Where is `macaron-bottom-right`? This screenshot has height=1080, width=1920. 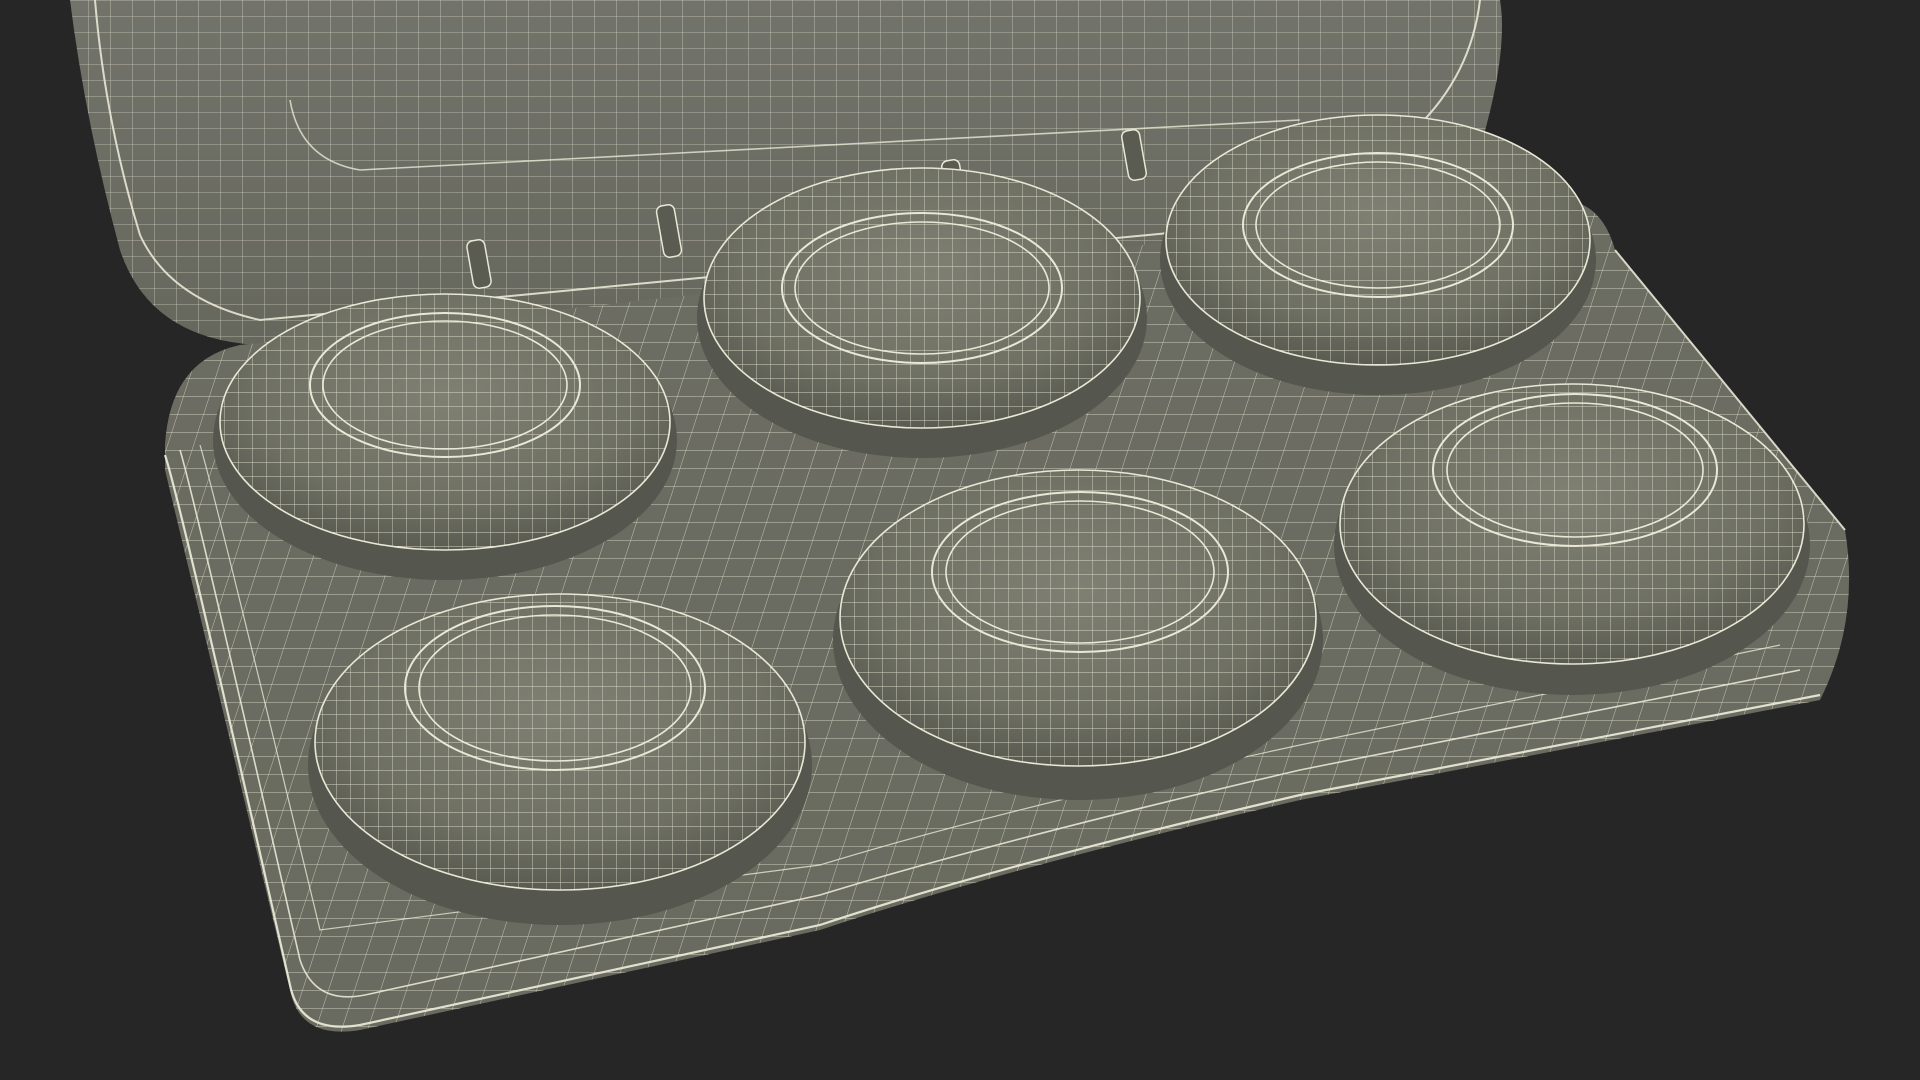
macaron-bottom-right is located at coordinates (1572, 539).